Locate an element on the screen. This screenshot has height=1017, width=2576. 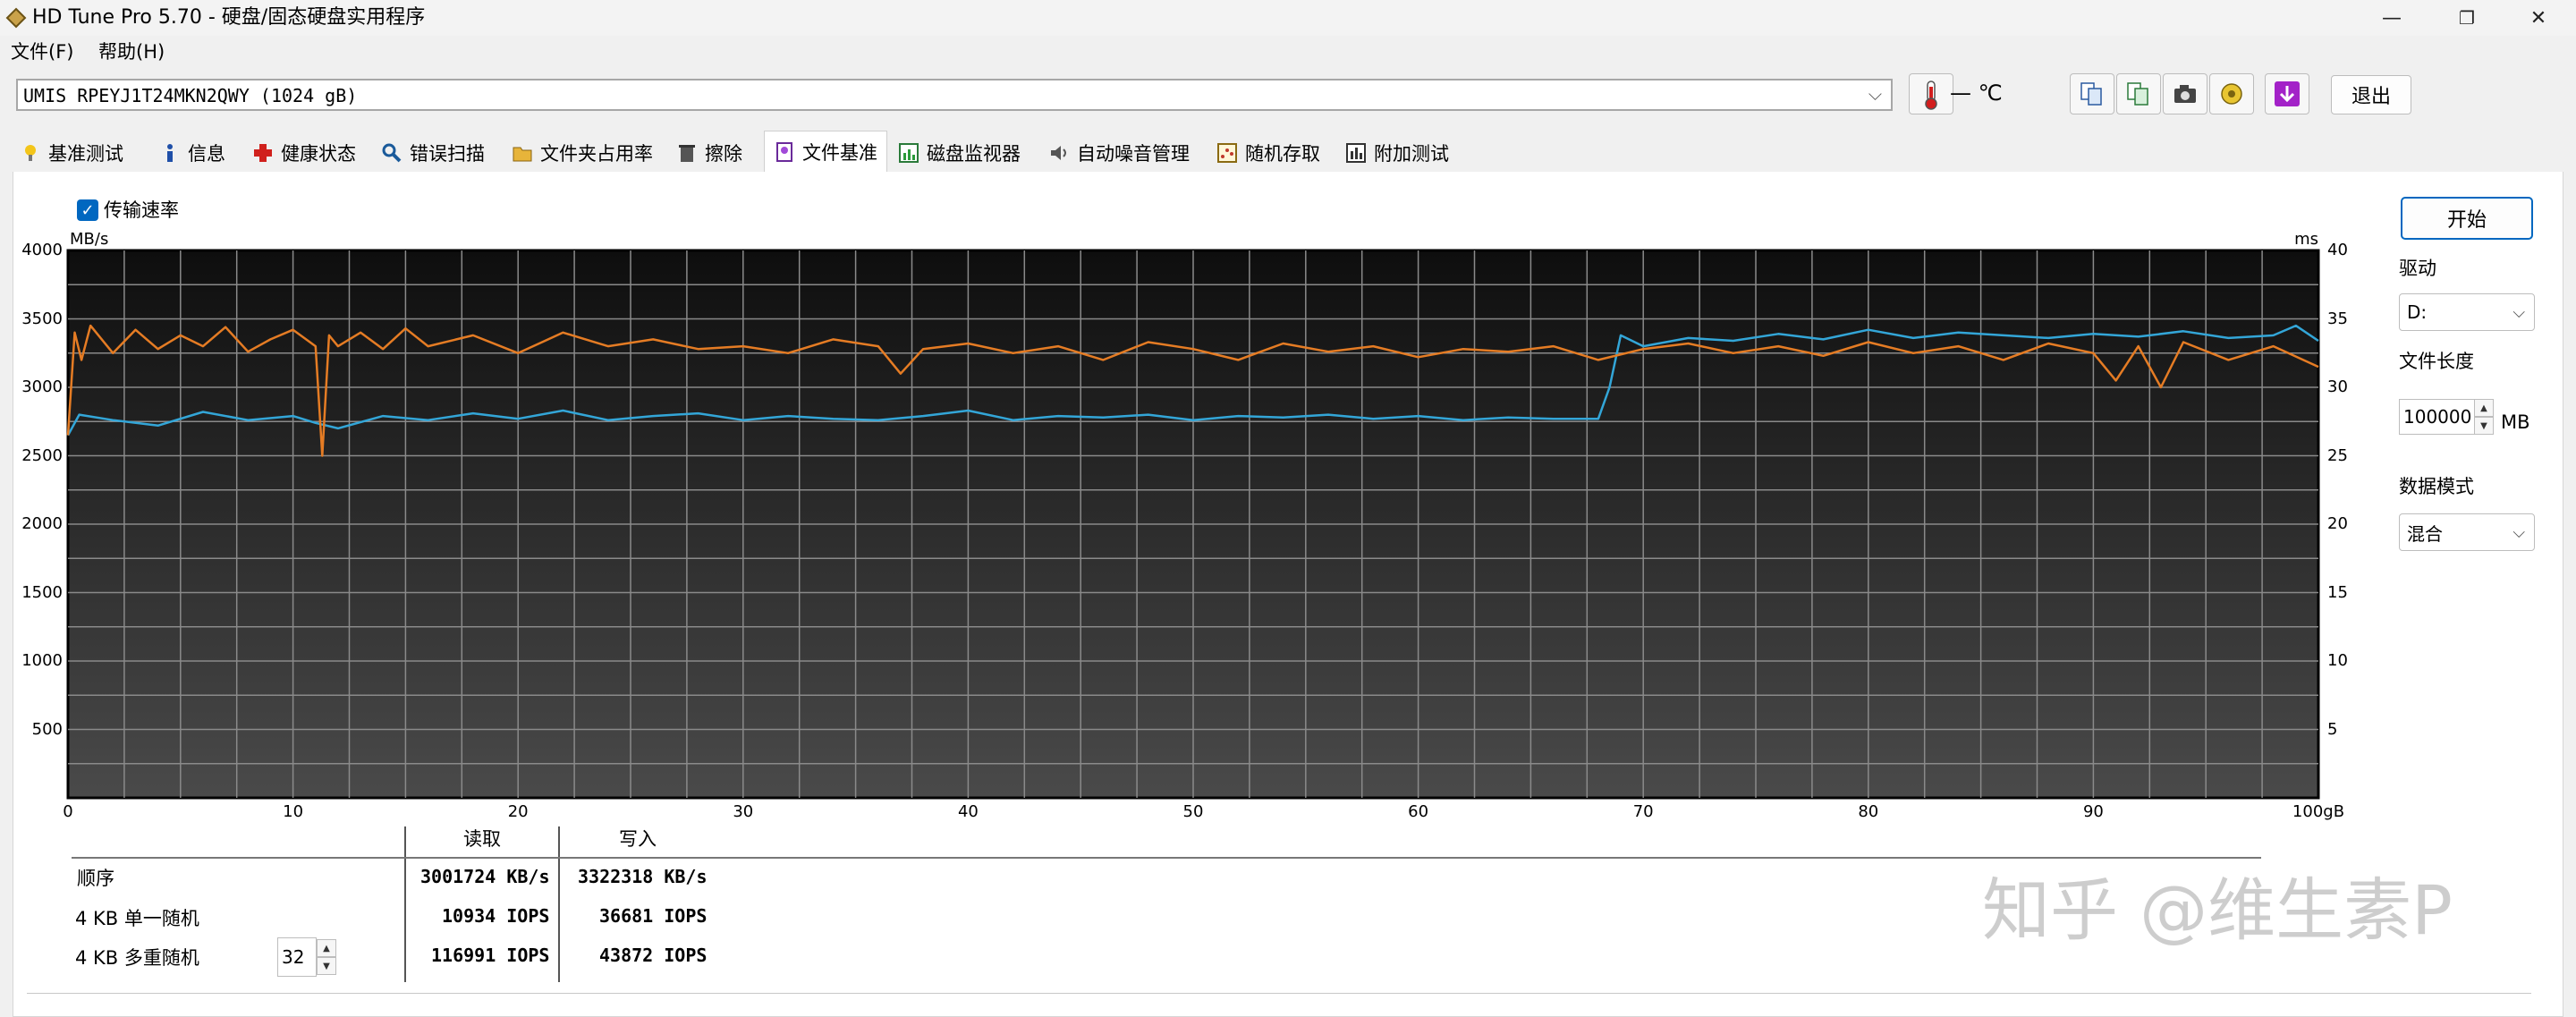
screenshot-button is located at coordinates (2185, 93).